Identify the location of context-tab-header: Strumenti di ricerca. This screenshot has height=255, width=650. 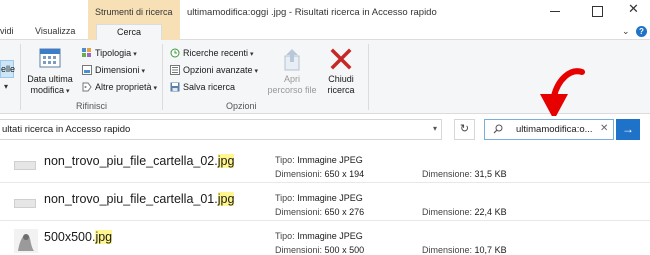
(134, 12).